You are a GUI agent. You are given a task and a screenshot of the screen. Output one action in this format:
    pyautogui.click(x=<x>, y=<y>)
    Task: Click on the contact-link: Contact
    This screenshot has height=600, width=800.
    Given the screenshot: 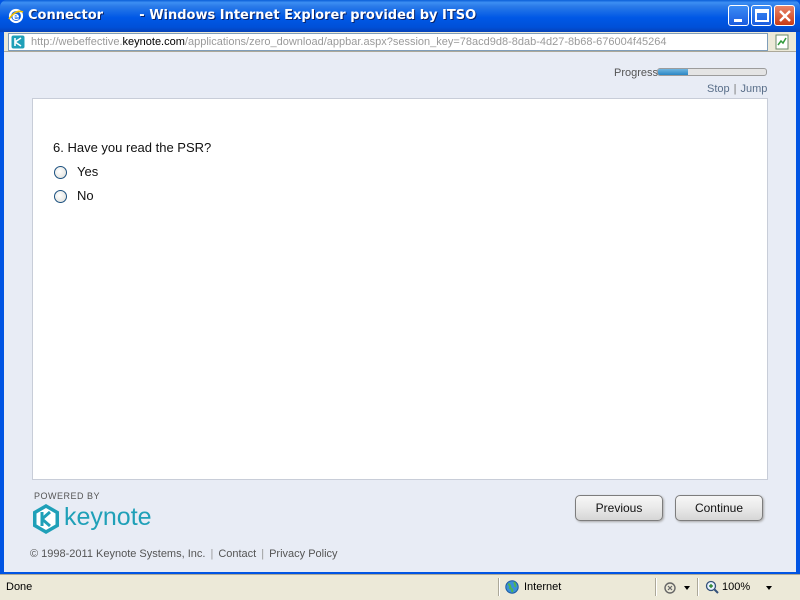 What is the action you would take?
    pyautogui.click(x=237, y=554)
    